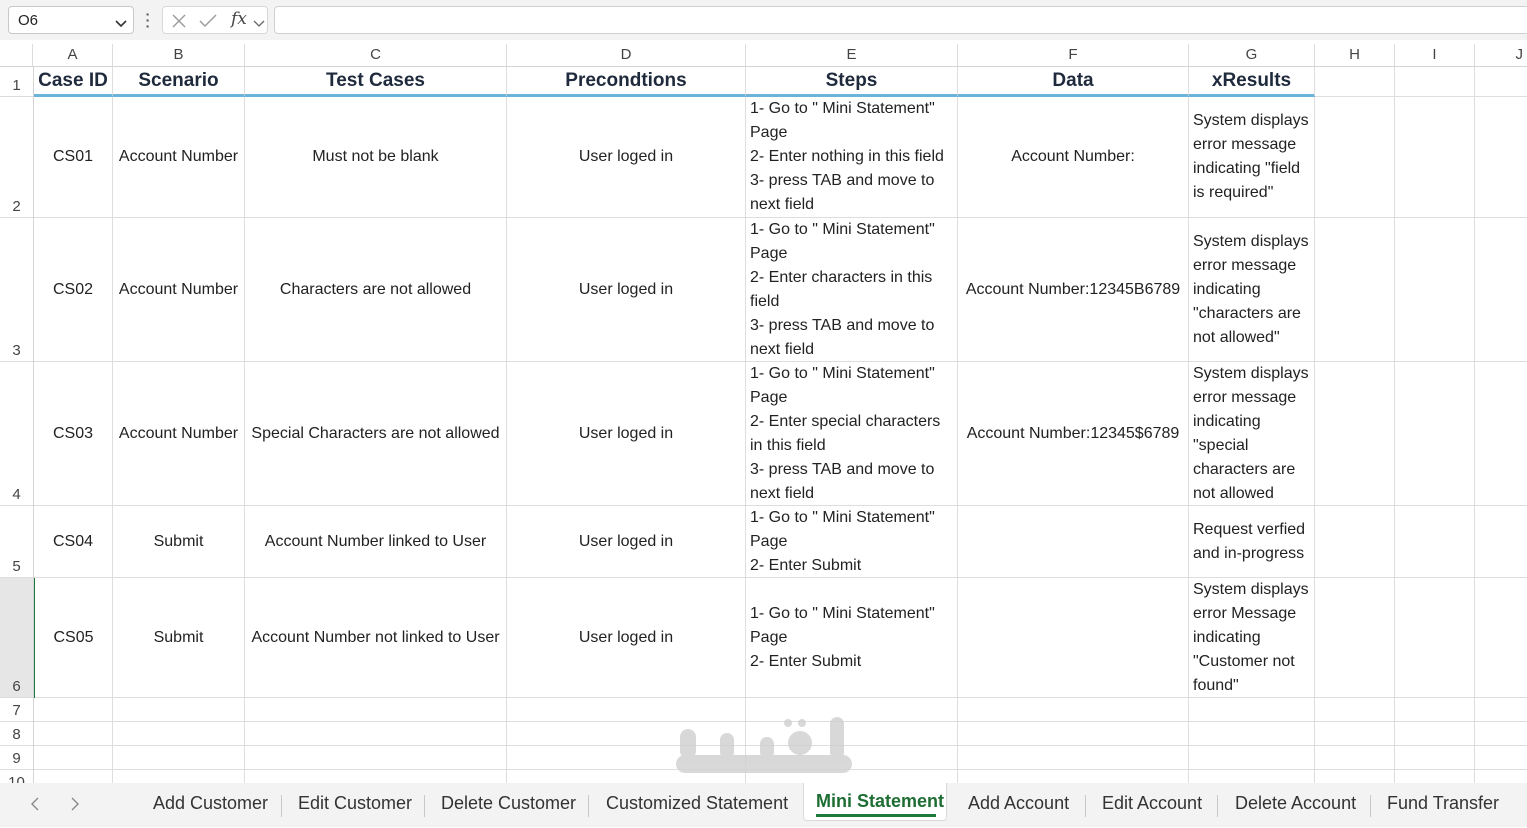  I want to click on row-header-2: 2, so click(16, 157).